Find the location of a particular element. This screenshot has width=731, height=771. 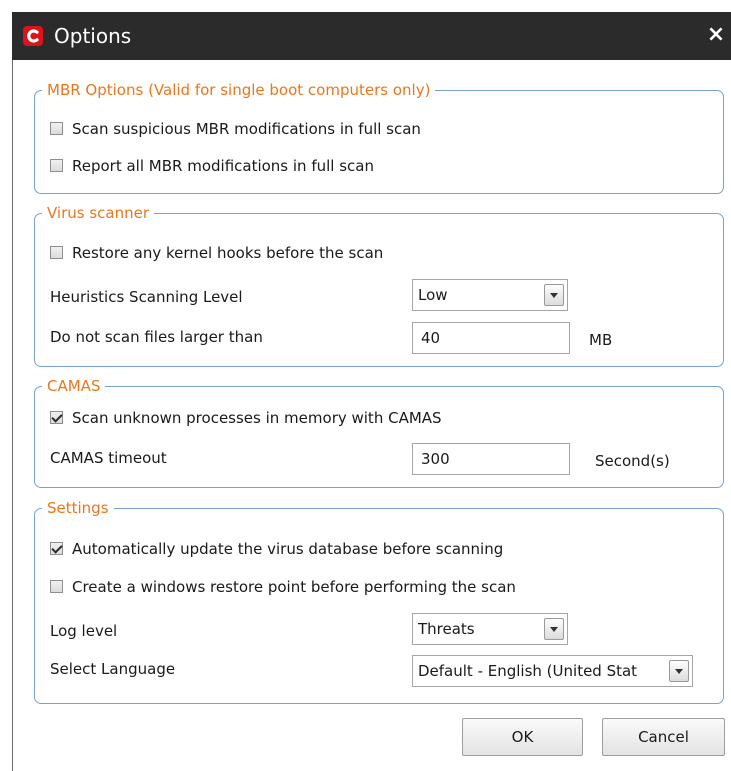

max-file-size-label: Do not scan files larger than is located at coordinates (156, 337).